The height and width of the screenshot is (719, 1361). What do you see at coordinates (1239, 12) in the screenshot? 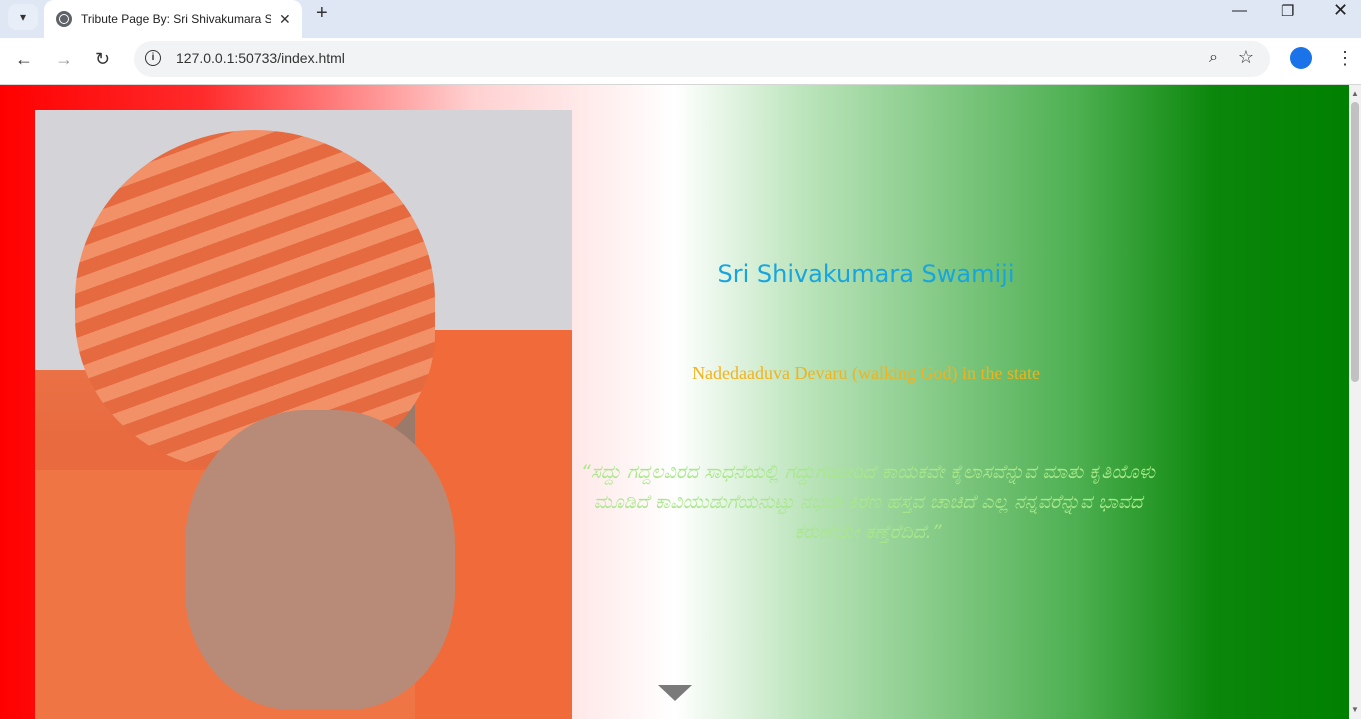
I see `minimize-button: —` at bounding box center [1239, 12].